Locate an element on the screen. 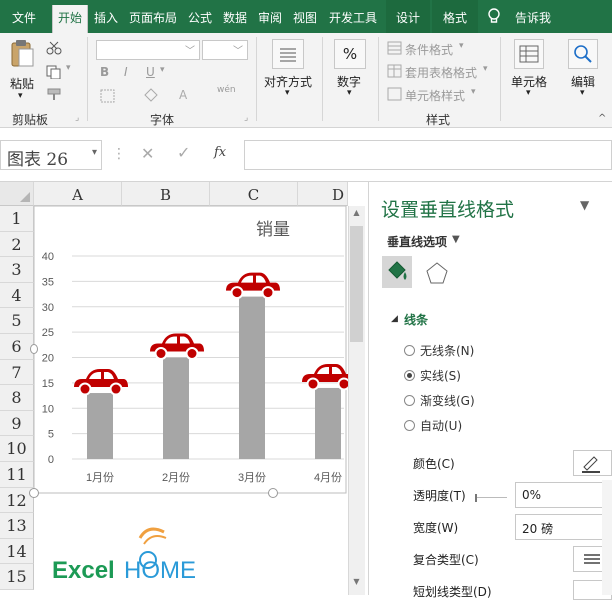 This screenshot has height=600, width=612. font-color-icon: A is located at coordinates (184, 95).